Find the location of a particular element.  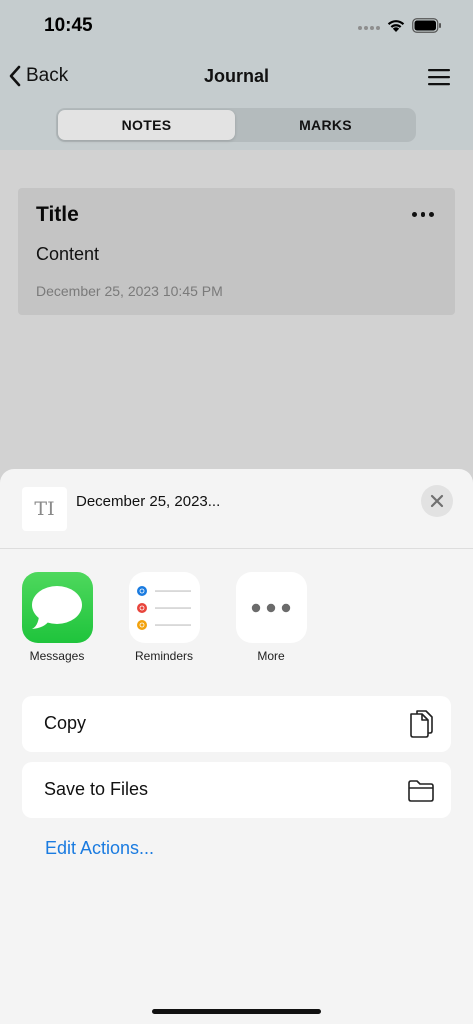

reminders-app-icon is located at coordinates (164, 607).